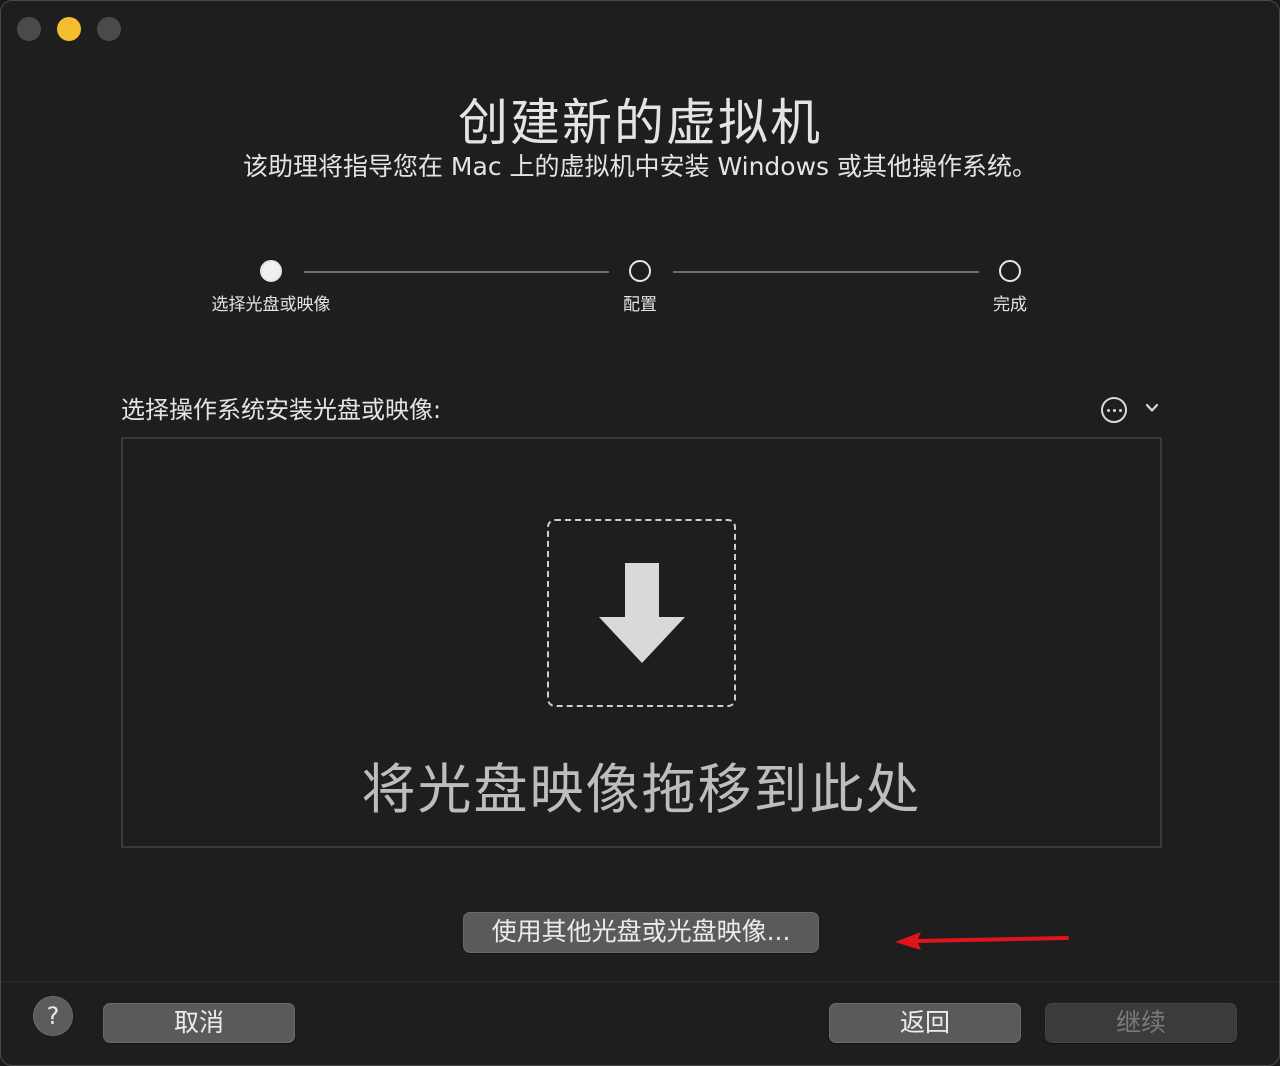  Describe the element at coordinates (640, 123) in the screenshot. I see `page-title: 创建新的虚拟机` at that location.